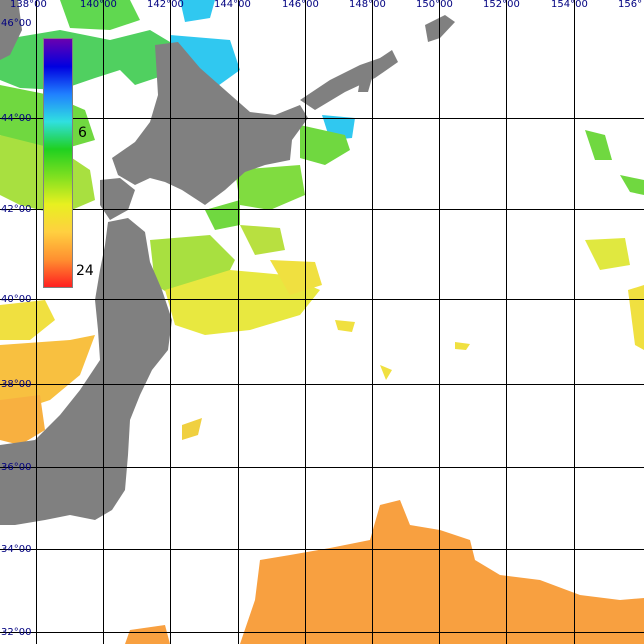 Image resolution: width=644 pixels, height=644 pixels. Describe the element at coordinates (365, 85) in the screenshot. I see `land-kuril-small` at that location.